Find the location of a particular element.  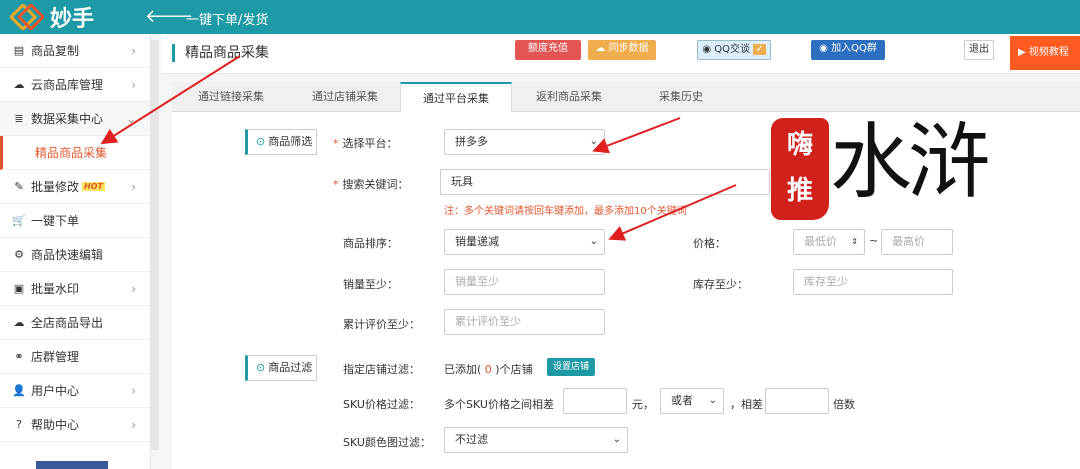

page-title: 精品商品采集 is located at coordinates (220, 53).